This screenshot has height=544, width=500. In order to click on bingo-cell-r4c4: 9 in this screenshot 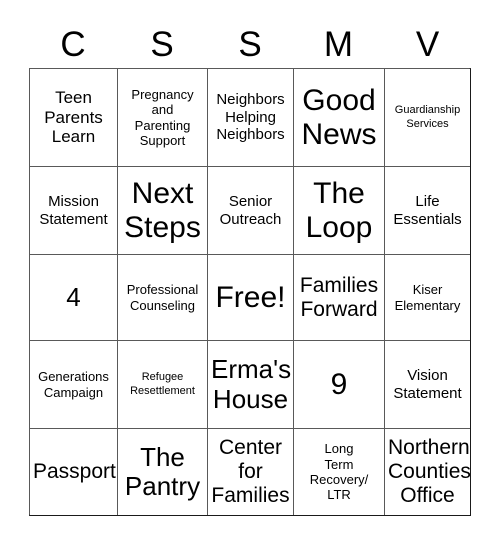, I will do `click(339, 385)`.